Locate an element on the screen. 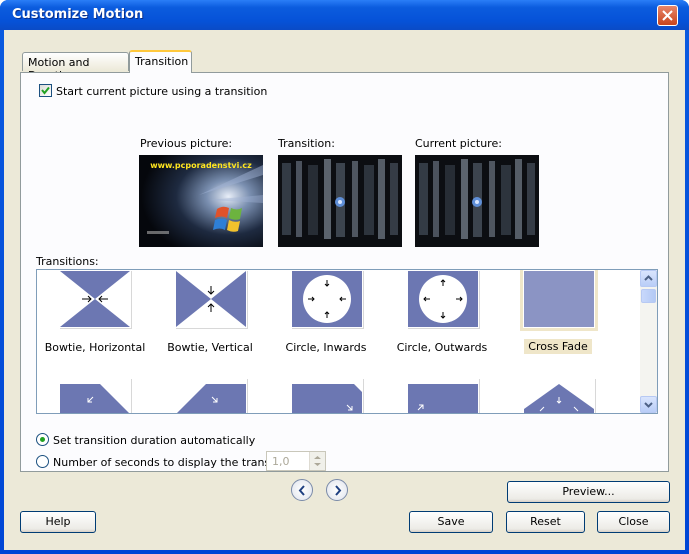 This screenshot has height=554, width=689. arrow-left-icon is located at coordinates (301, 490).